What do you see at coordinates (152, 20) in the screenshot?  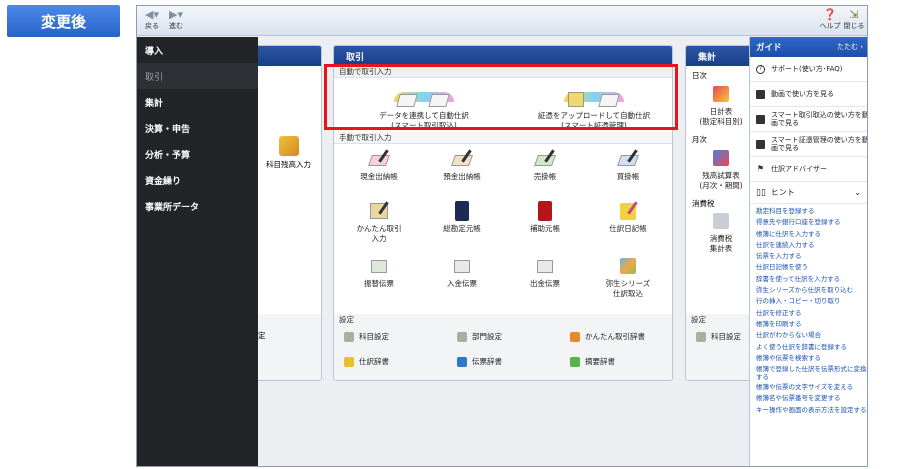 I see `back-button: ◀▾ 戻る` at bounding box center [152, 20].